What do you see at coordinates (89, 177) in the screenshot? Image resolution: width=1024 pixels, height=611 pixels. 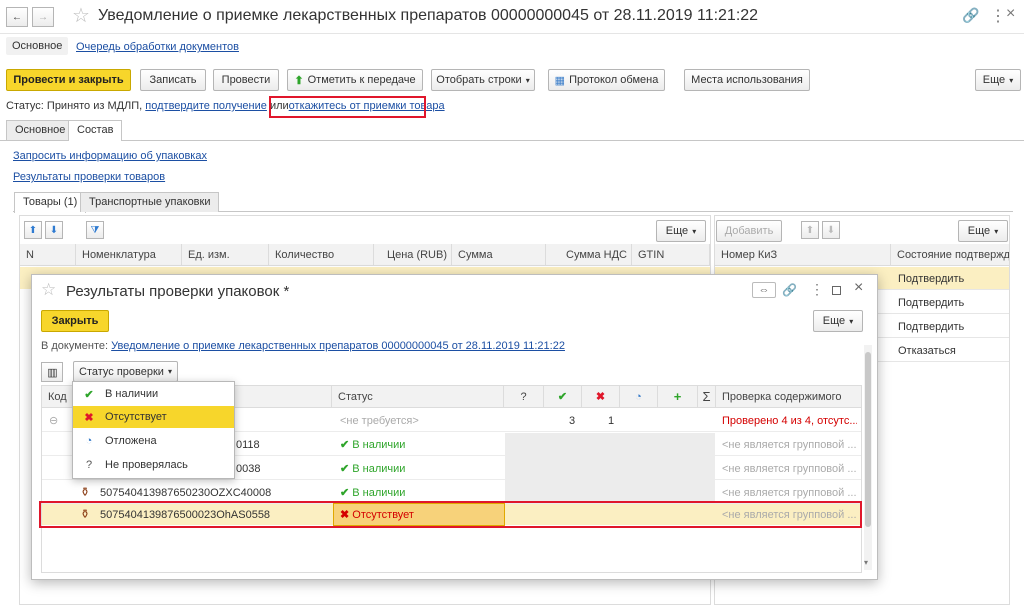 I see `check-results-link: Результаты проверки товаров` at bounding box center [89, 177].